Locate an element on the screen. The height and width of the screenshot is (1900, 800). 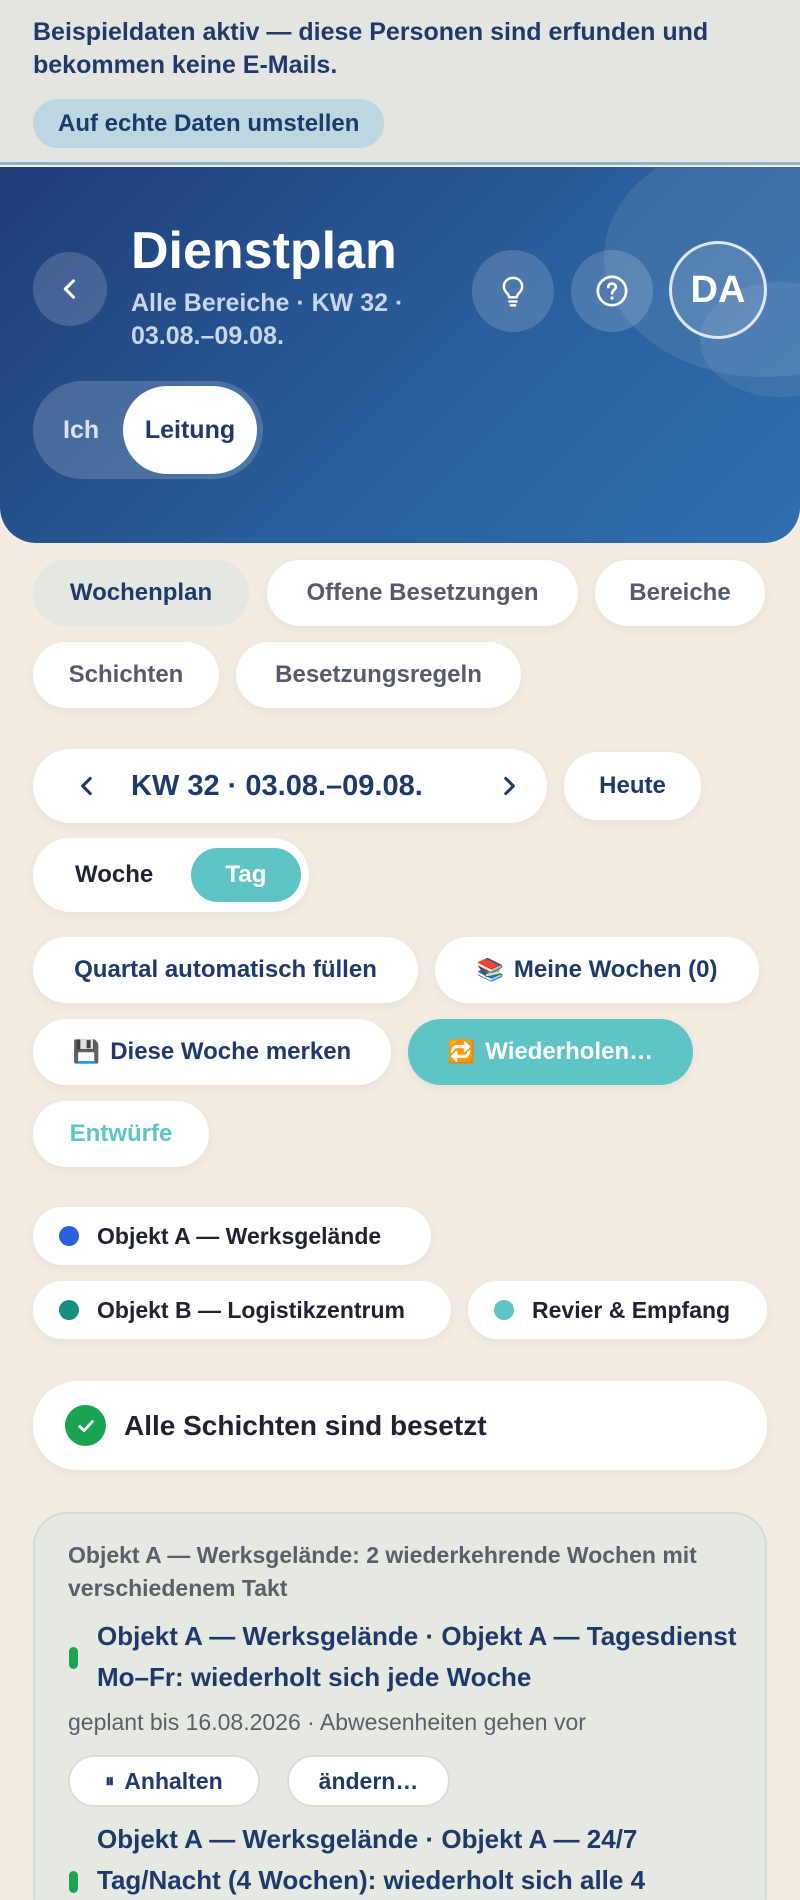
view-option-tag: Tag is located at coordinates (246, 875).